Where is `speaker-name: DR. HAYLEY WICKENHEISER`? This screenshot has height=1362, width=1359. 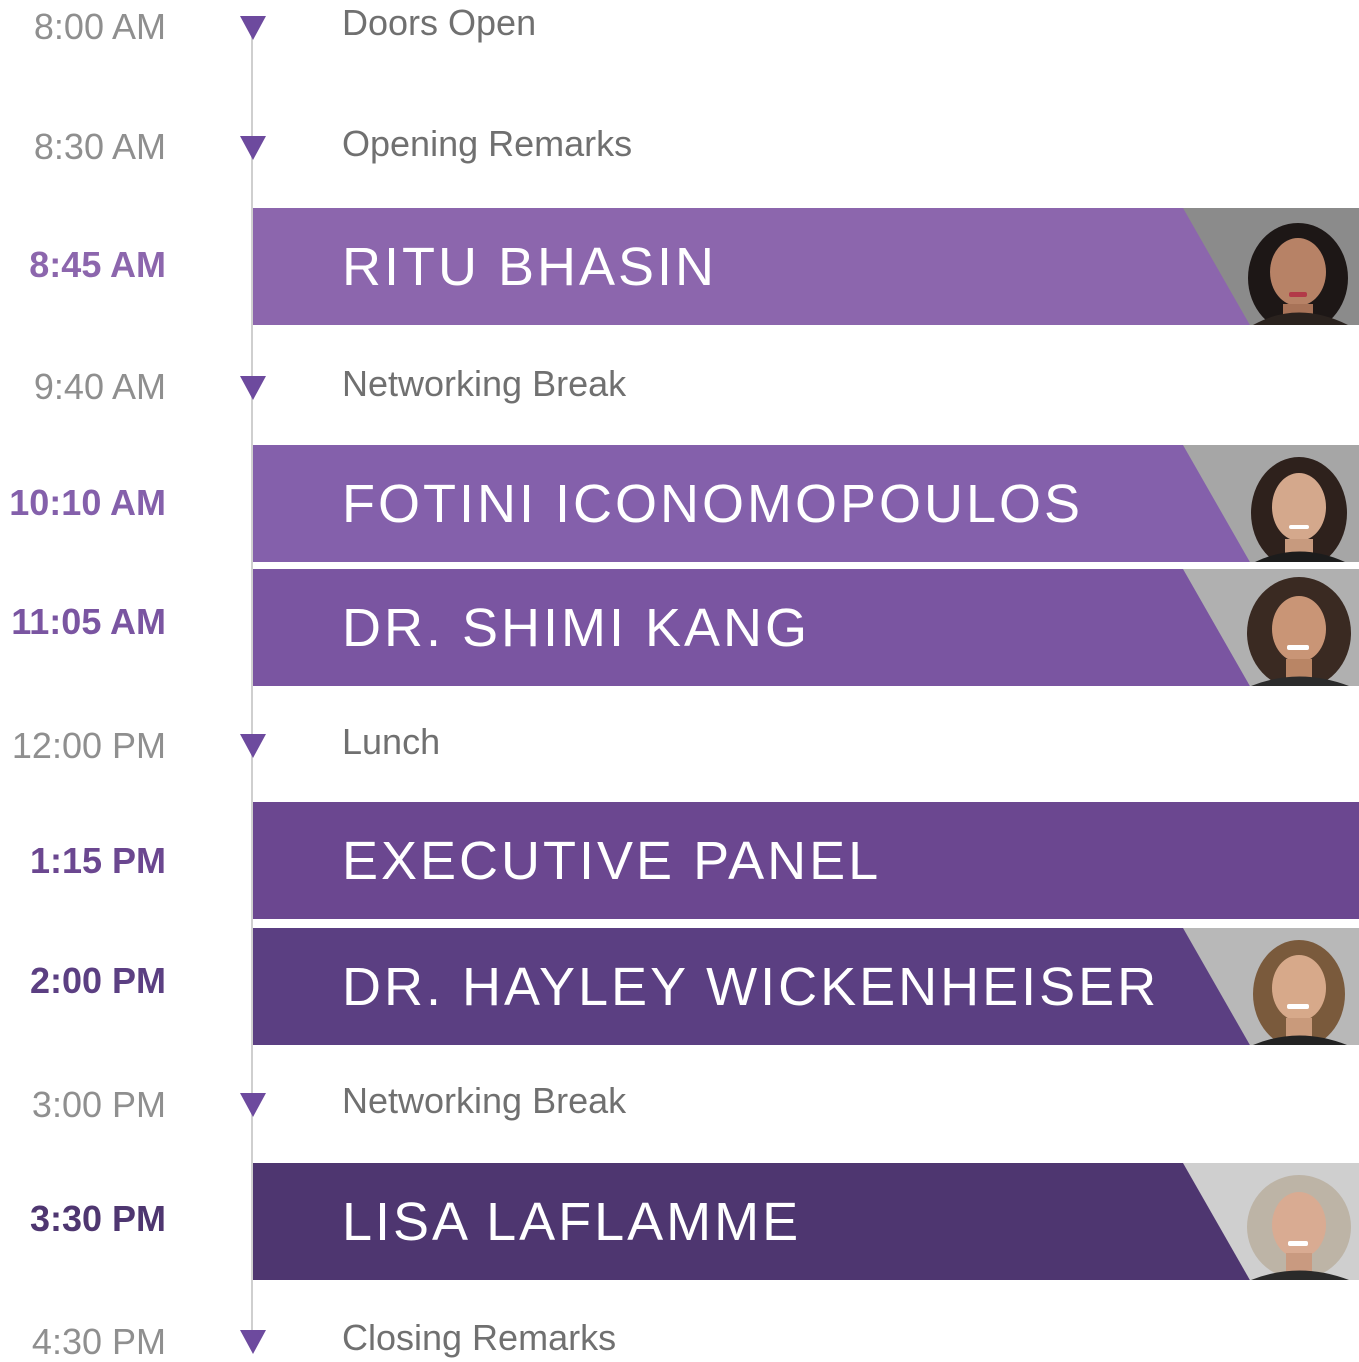 speaker-name: DR. HAYLEY WICKENHEISER is located at coordinates (751, 986).